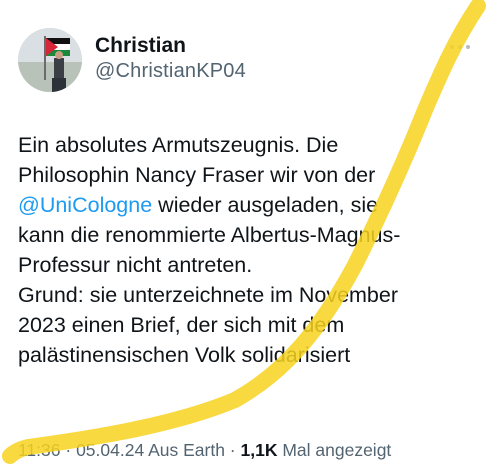 Image resolution: width=495 pixels, height=466 pixels. I want to click on tweet-line: Professur nicht antreten., so click(250, 265).